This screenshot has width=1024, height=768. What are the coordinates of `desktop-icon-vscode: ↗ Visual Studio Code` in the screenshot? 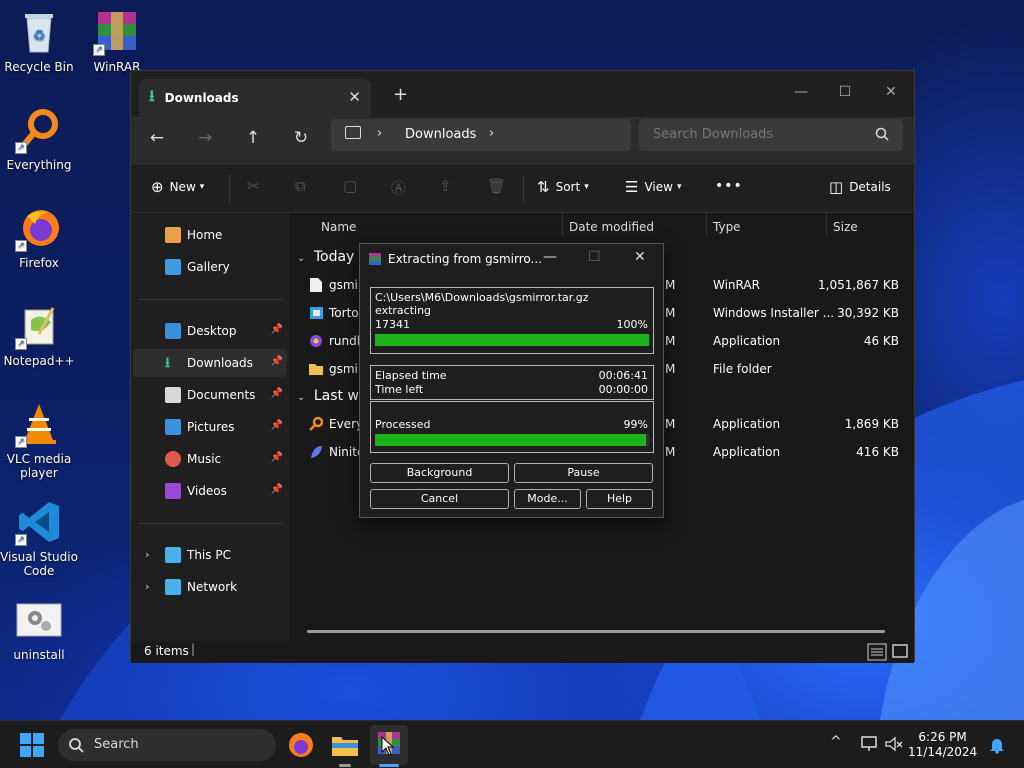 It's located at (39, 538).